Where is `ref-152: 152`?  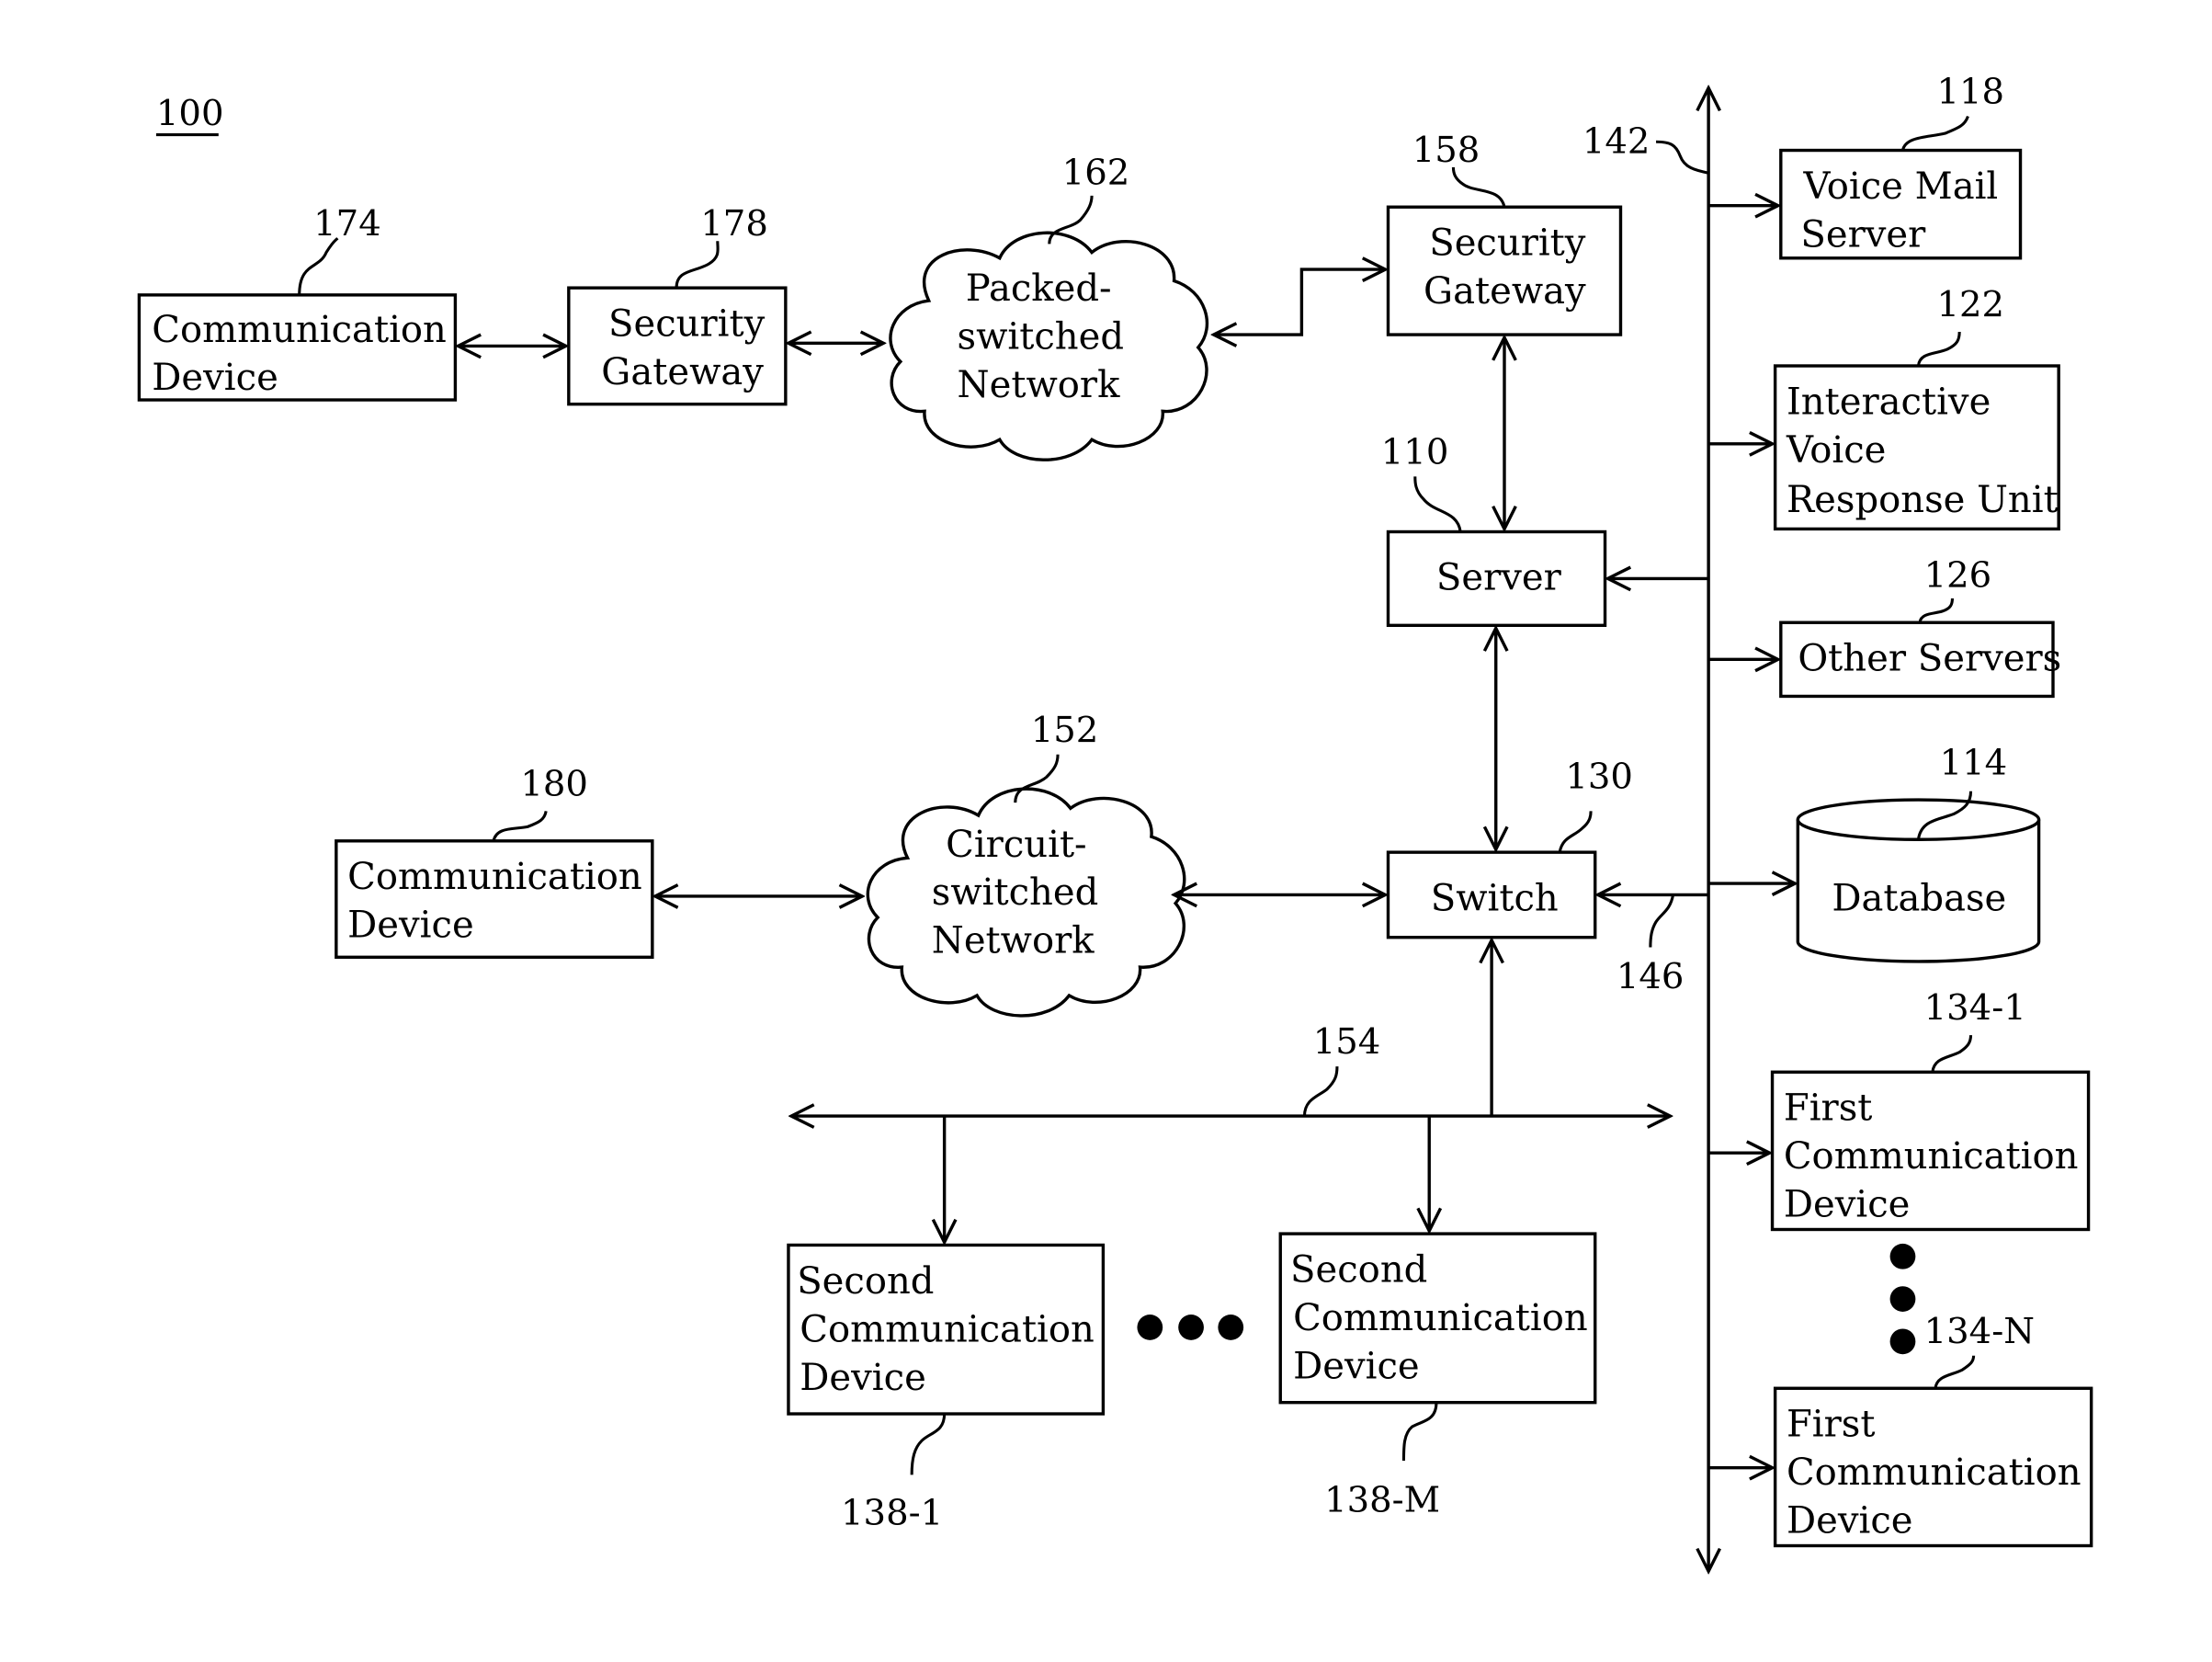 ref-152: 152 is located at coordinates (1065, 730).